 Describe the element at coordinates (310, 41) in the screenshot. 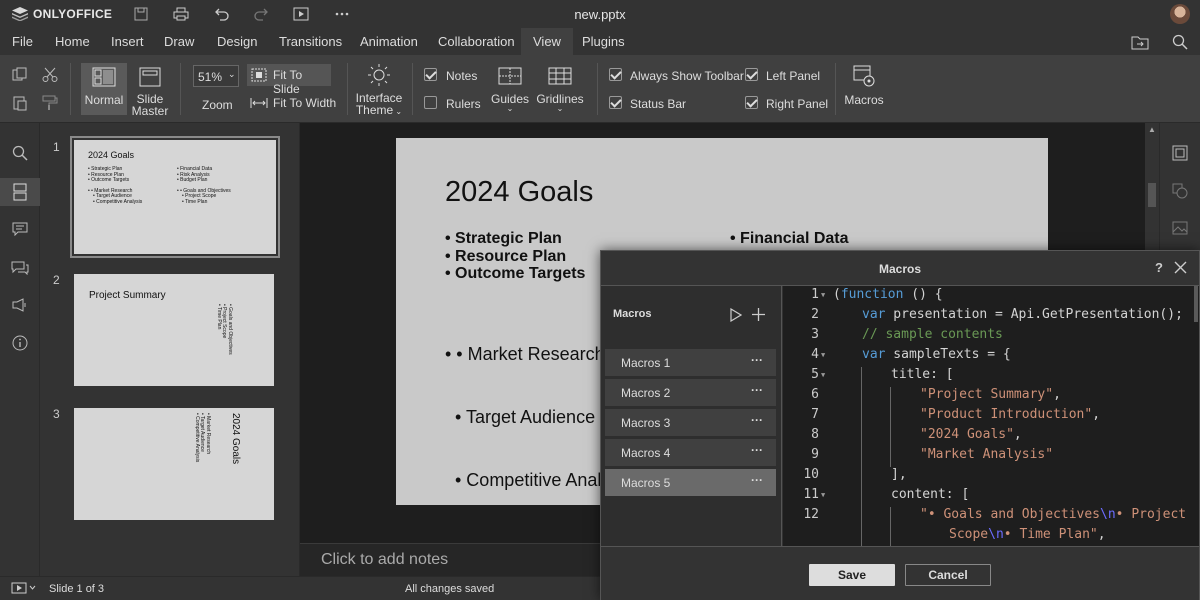

I see `tab-transitions: Transitions` at that location.